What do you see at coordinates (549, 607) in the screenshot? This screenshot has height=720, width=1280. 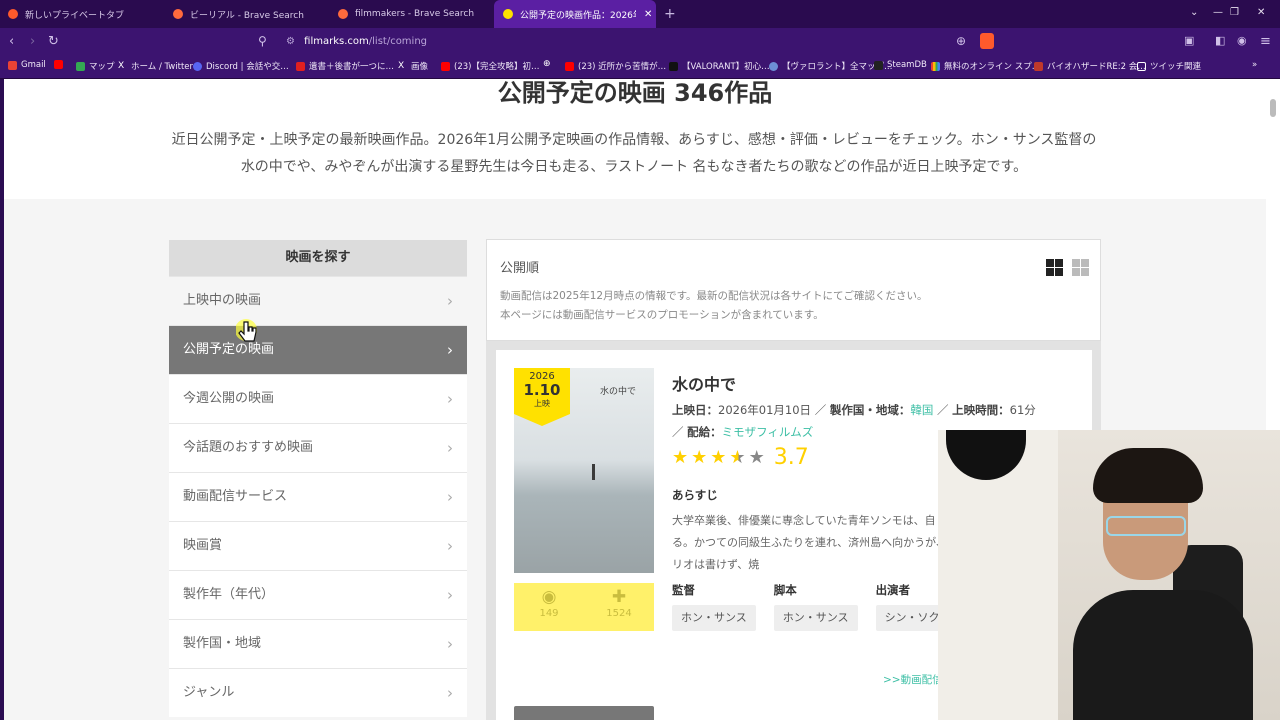 I see `clip-button: ◉ 149` at bounding box center [549, 607].